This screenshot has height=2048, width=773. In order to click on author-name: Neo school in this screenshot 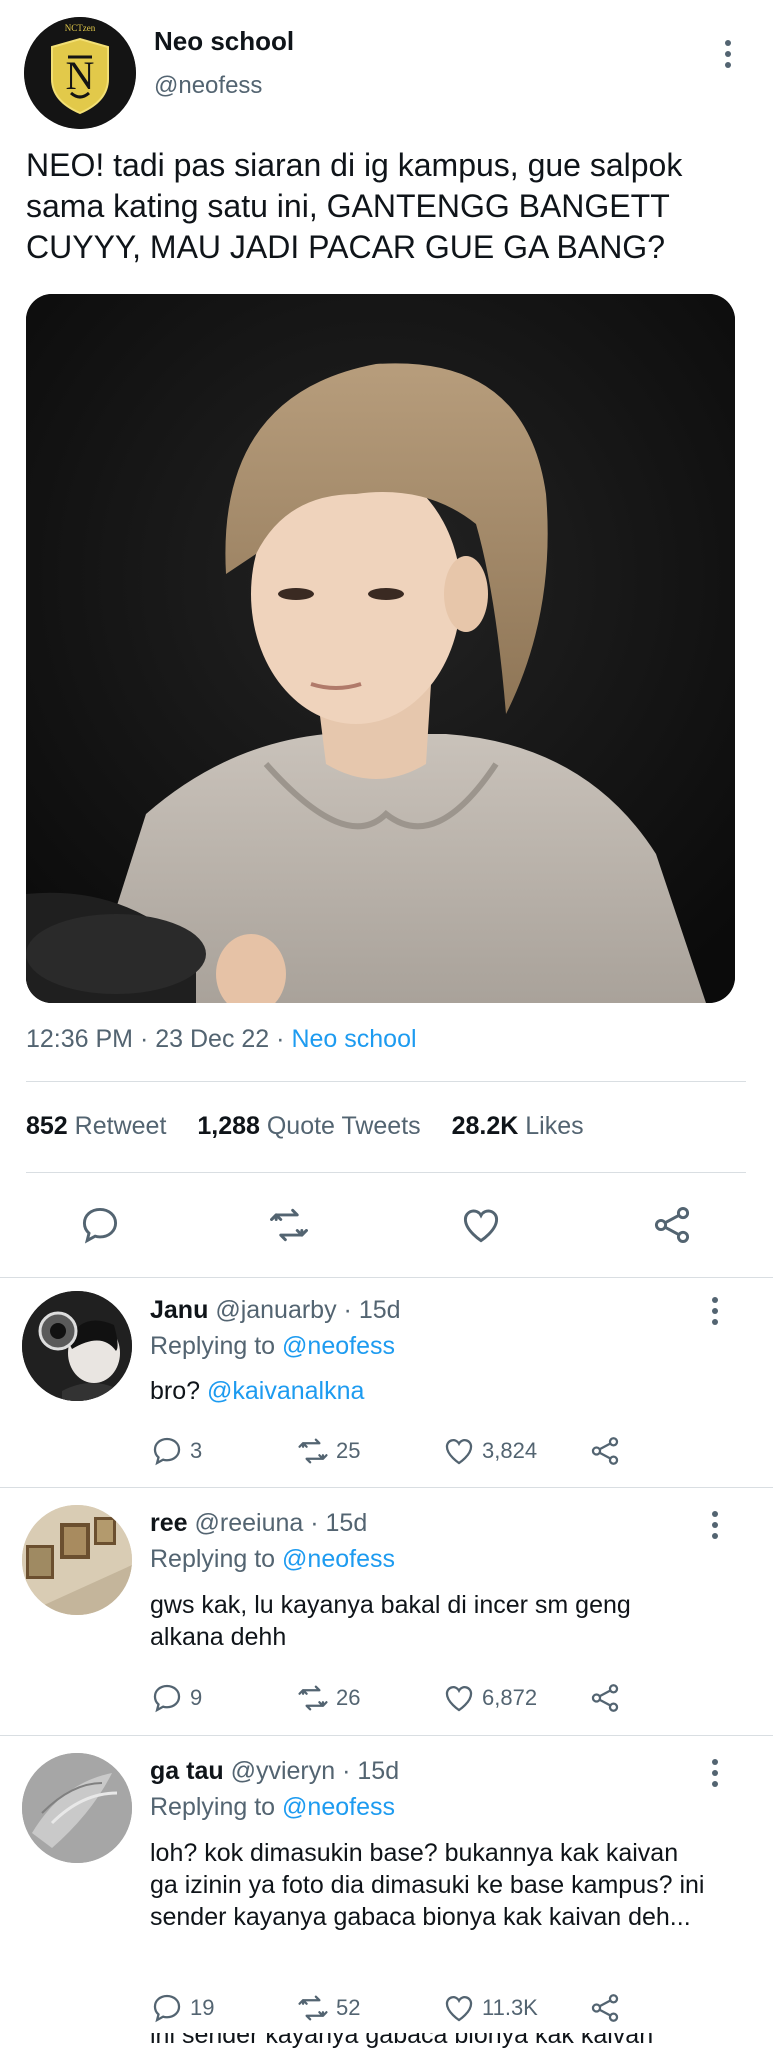, I will do `click(224, 41)`.